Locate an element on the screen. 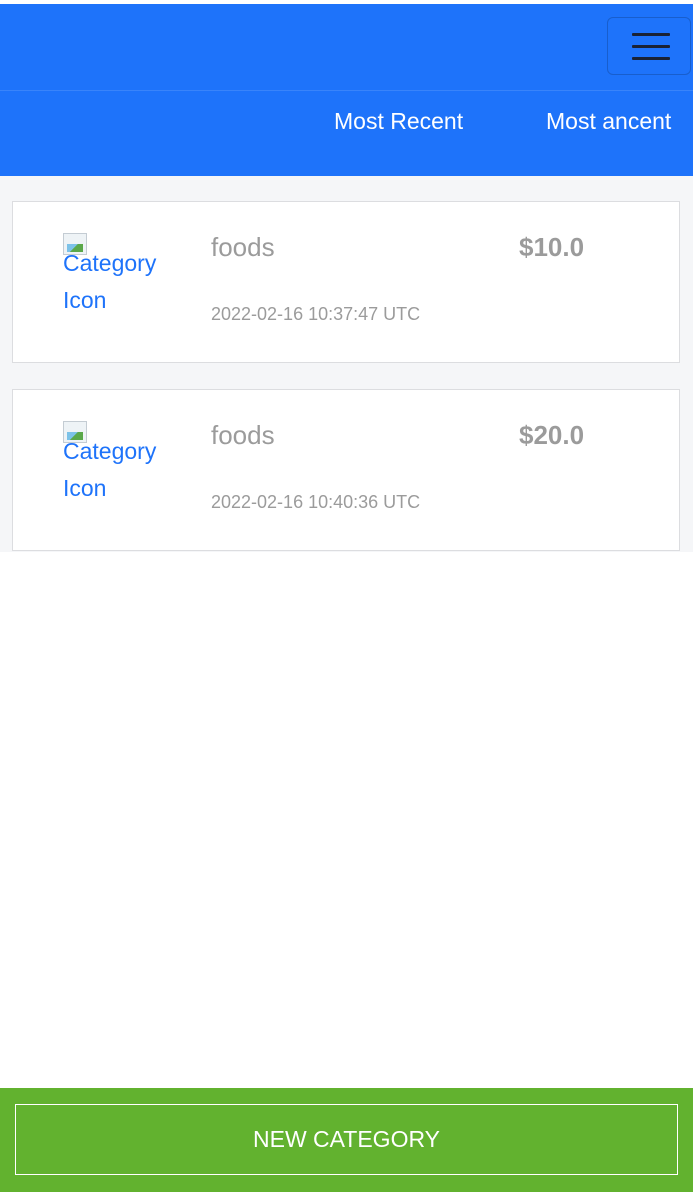  sort-most-recent-link: Most Recent is located at coordinates (398, 121).